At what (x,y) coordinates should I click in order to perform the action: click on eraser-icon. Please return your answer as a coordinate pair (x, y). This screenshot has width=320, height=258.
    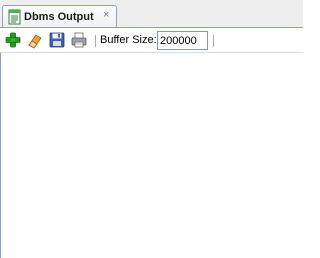
    Looking at the image, I should click on (35, 41).